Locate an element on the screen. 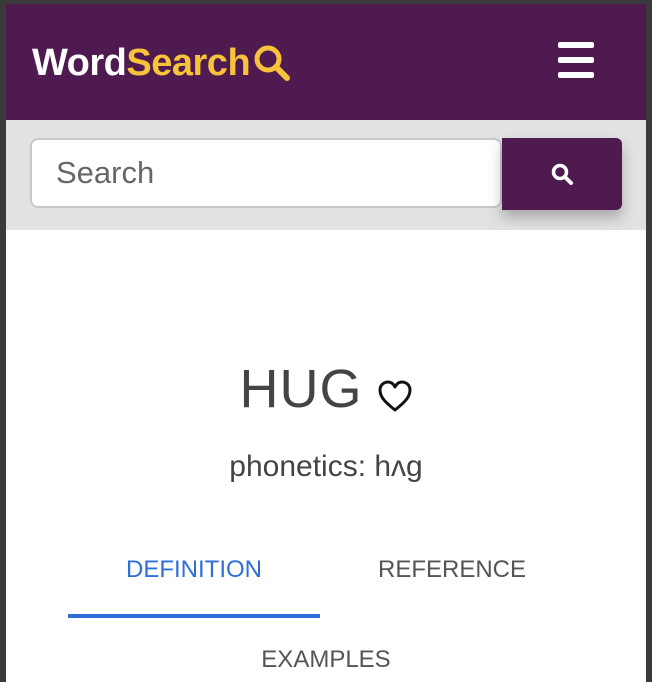  hamburger-menu-icon is located at coordinates (580, 60).